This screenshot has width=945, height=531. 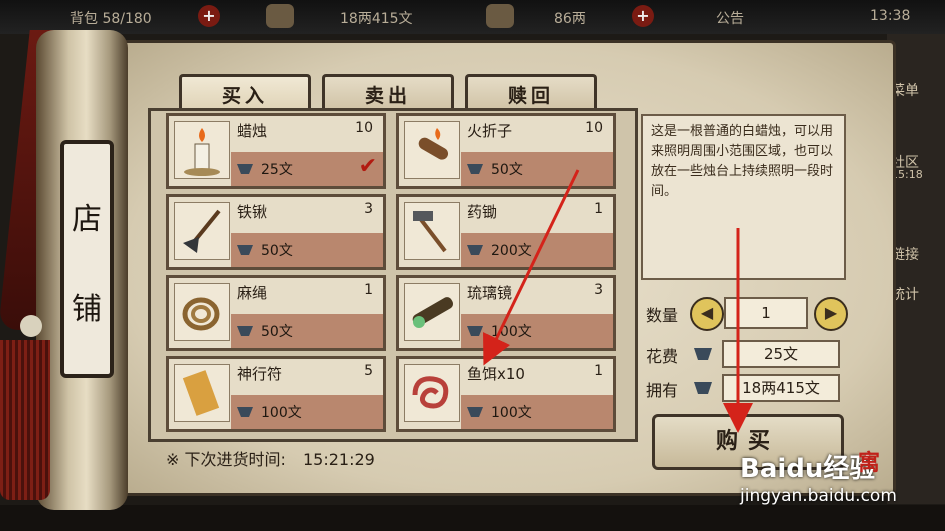 I want to click on arrow-to-bait, so click(x=531, y=267).